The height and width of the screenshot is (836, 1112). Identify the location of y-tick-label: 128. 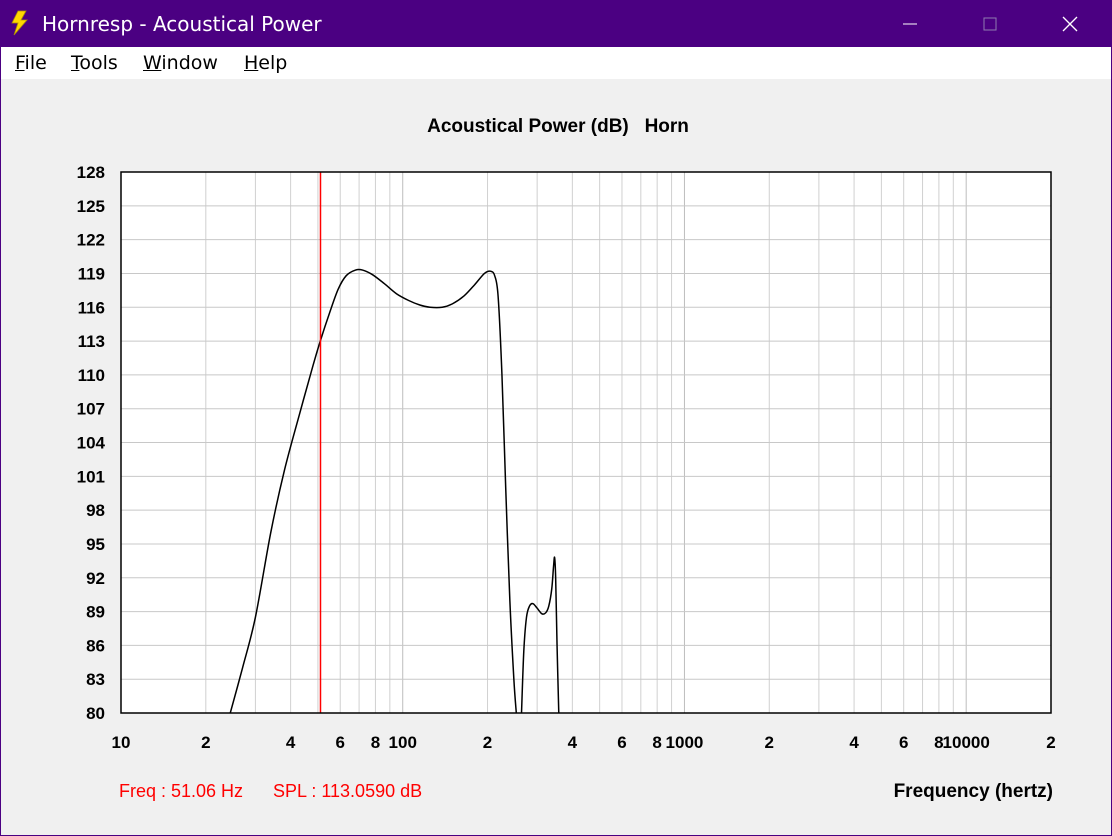
(91, 172).